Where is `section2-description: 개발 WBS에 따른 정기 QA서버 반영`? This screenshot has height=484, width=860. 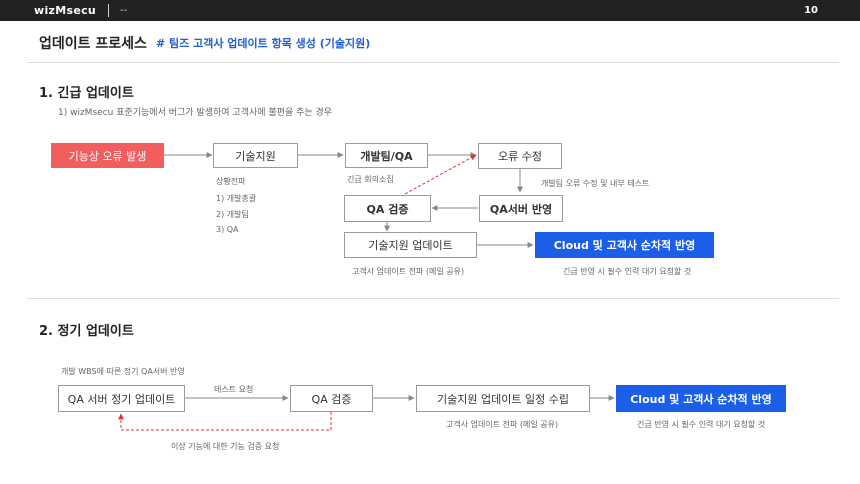 section2-description: 개발 WBS에 따른 정기 QA서버 반영 is located at coordinates (123, 371).